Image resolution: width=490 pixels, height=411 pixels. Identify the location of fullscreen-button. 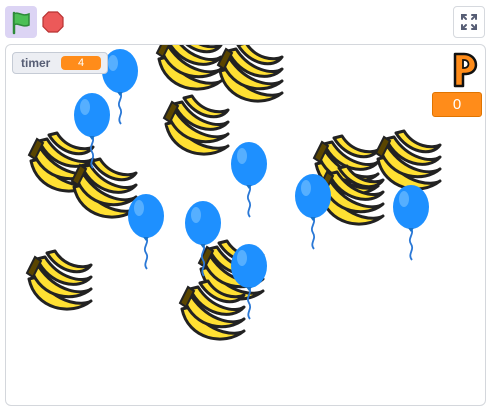
(469, 22).